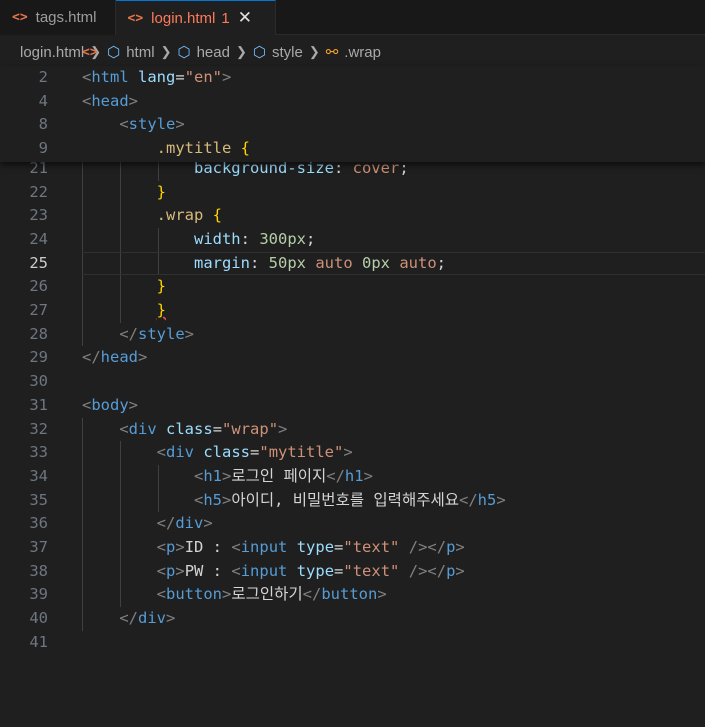 The image size is (705, 727). I want to click on tab-bar: <> tags.html <> login.html 1 ✕, so click(352, 17).